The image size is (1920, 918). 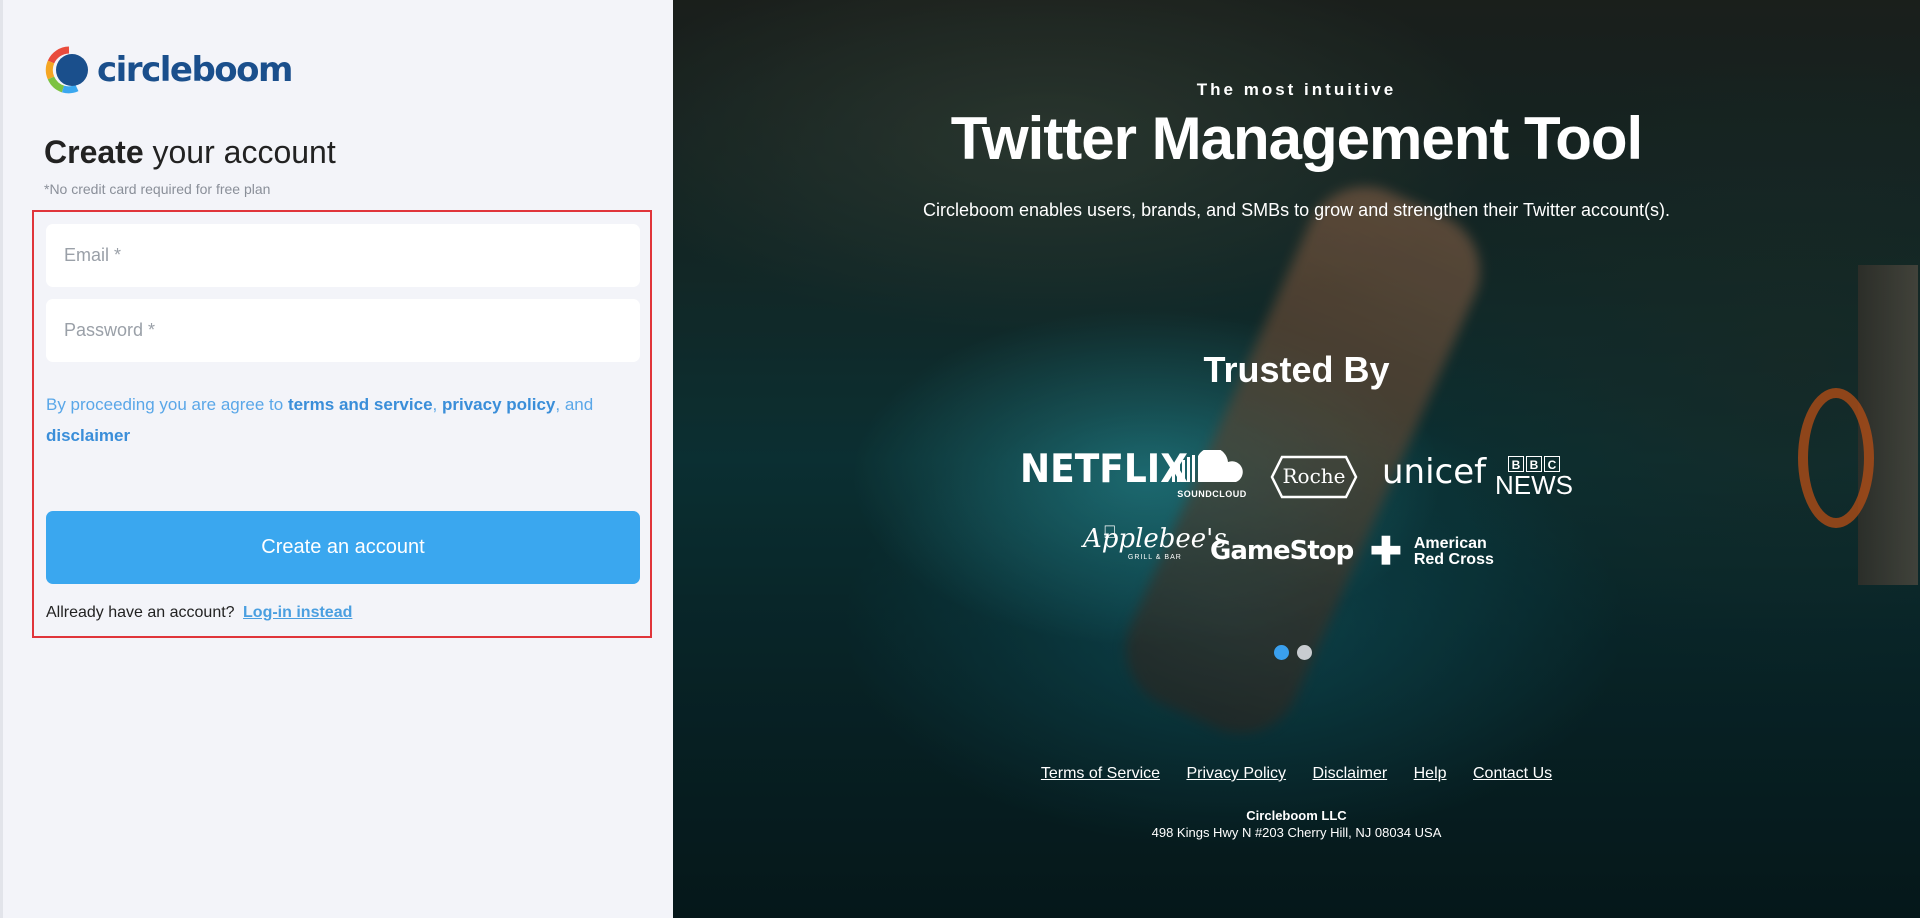 I want to click on circleboom-logo: circleboom, so click(x=168, y=70).